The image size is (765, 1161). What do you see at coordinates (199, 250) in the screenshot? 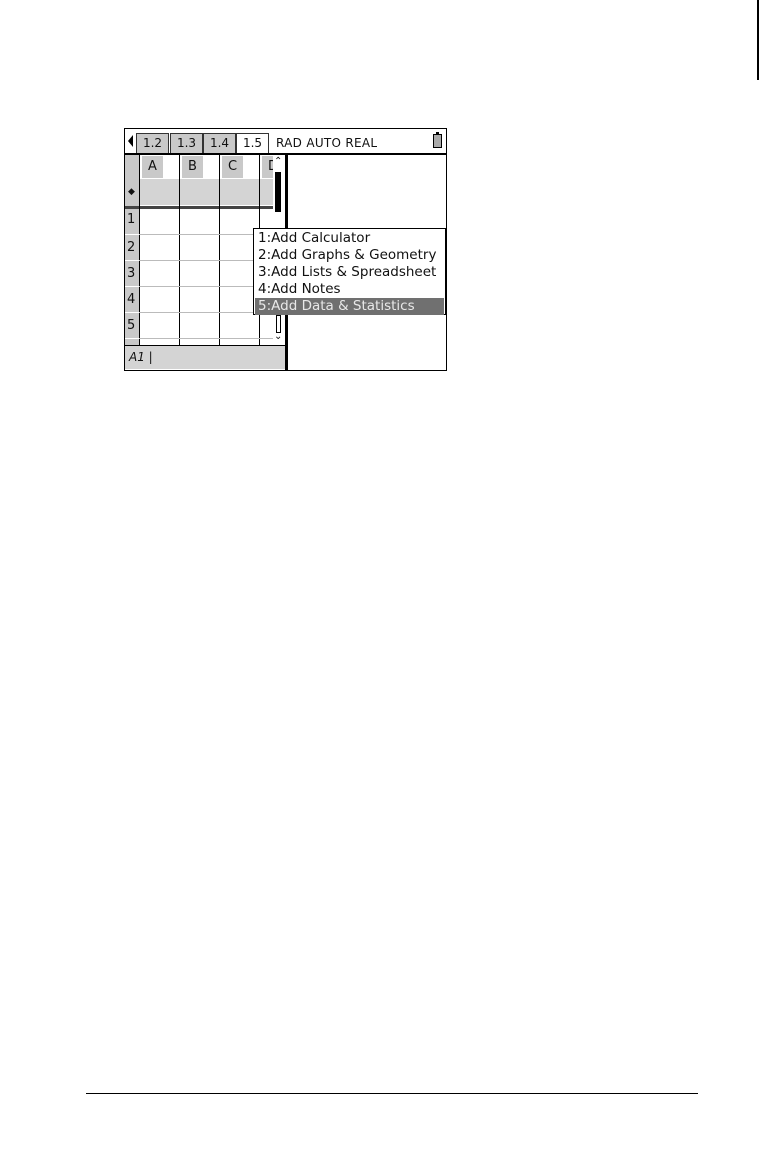
I see `spreadsheet-grid: ◆ 1 2 3 4 5 A B C D` at bounding box center [199, 250].